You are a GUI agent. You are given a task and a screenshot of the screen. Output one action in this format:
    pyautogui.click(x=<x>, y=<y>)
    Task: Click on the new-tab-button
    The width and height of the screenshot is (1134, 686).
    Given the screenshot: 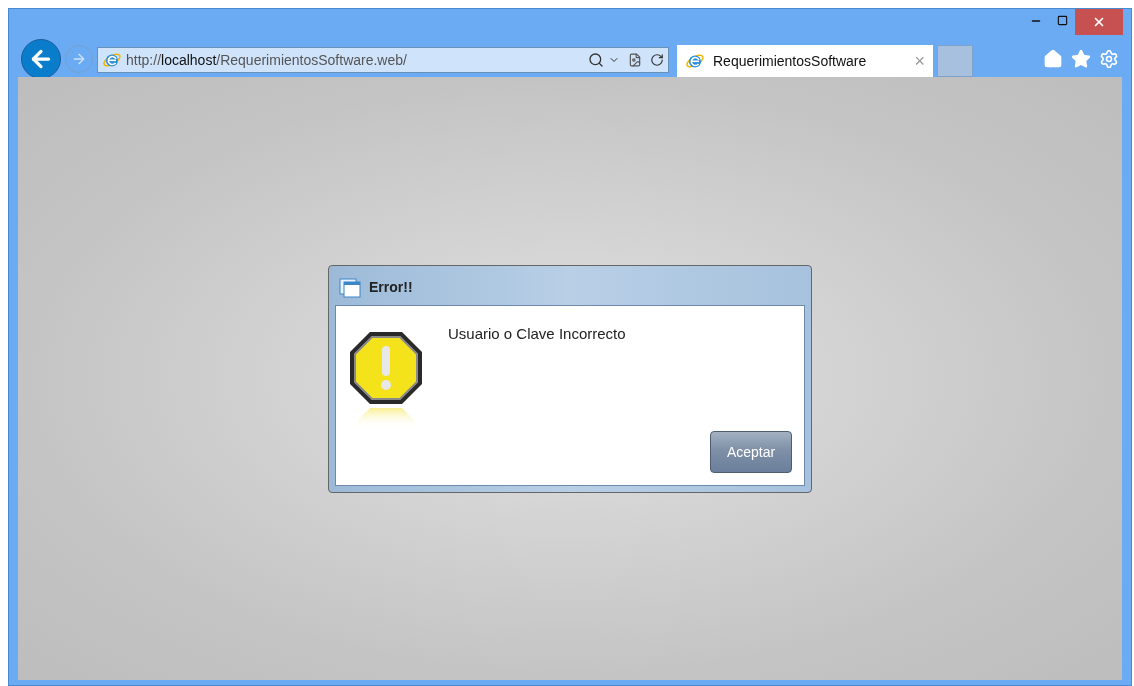 What is the action you would take?
    pyautogui.click(x=955, y=61)
    